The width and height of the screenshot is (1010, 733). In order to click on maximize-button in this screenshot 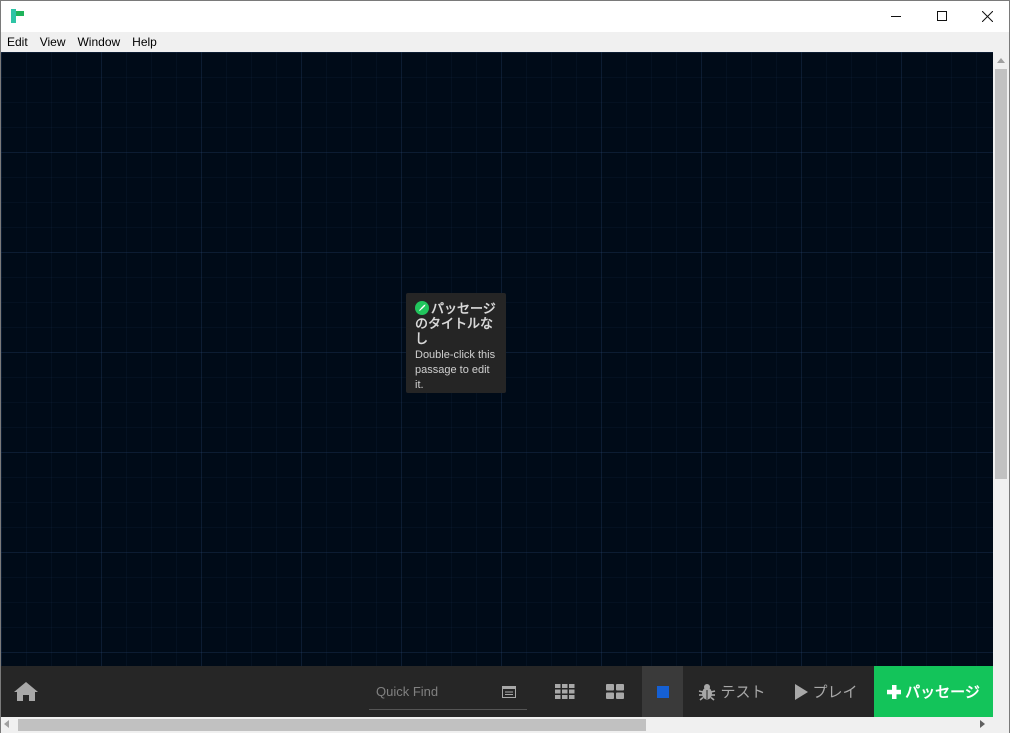, I will do `click(942, 16)`.